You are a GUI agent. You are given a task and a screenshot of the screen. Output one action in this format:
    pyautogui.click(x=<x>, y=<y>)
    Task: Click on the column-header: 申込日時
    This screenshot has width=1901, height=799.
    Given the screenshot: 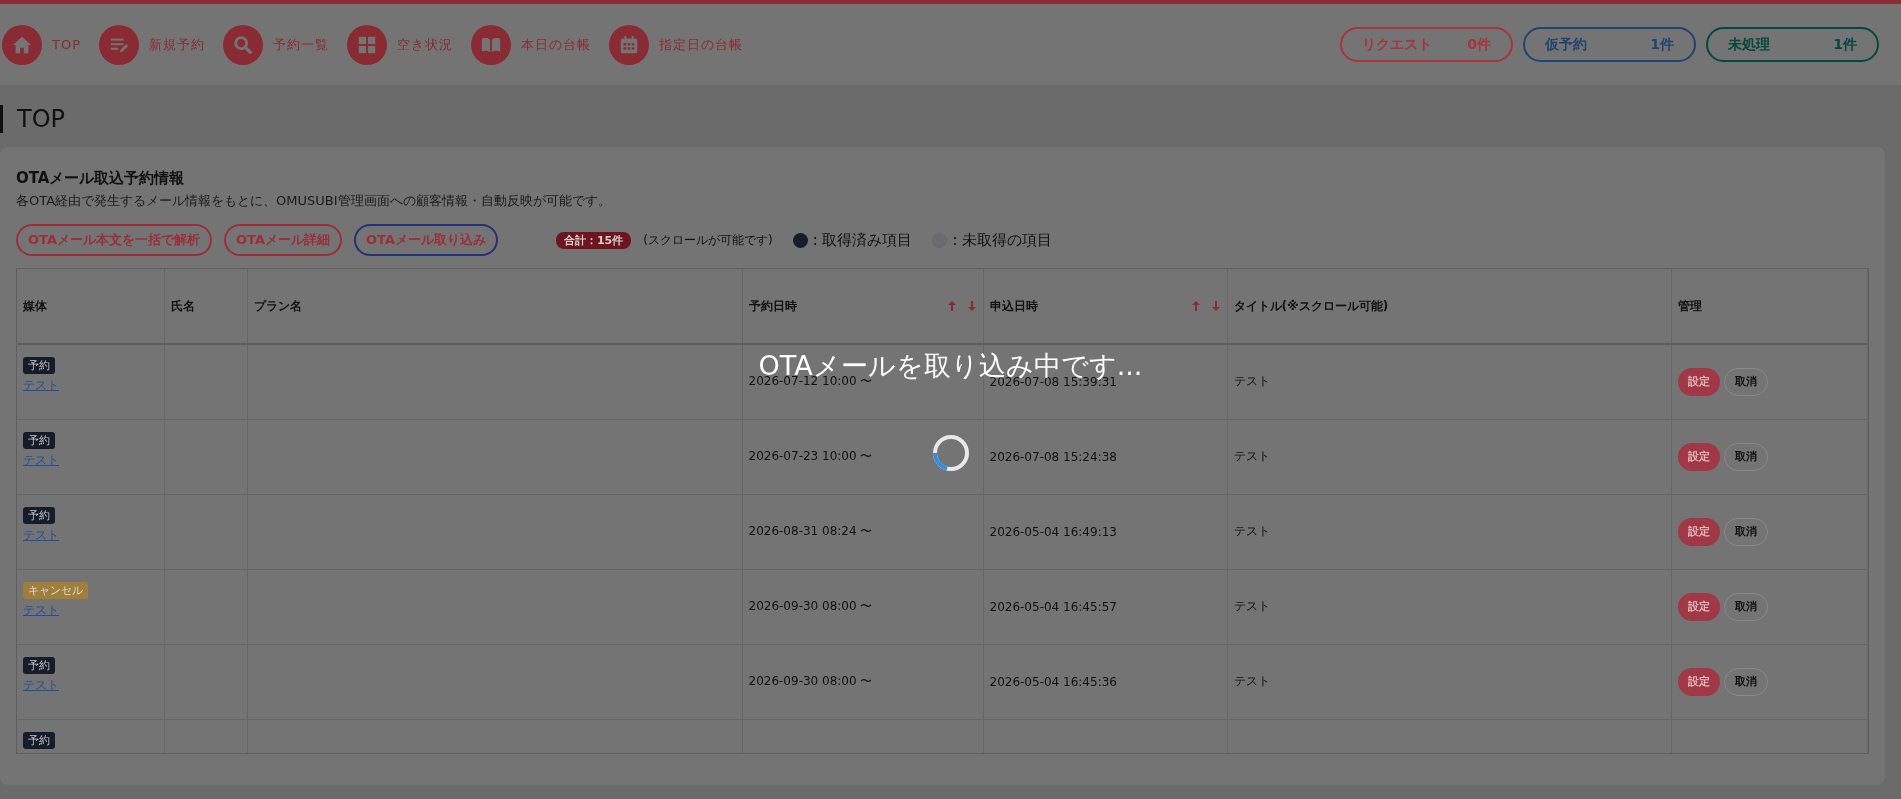 What is the action you would take?
    pyautogui.click(x=1013, y=306)
    